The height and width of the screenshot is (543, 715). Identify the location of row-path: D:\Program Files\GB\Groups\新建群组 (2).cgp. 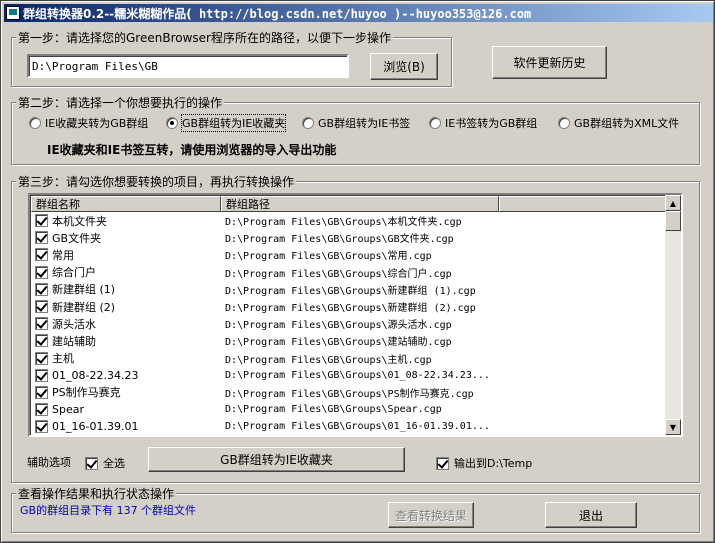
(350, 309).